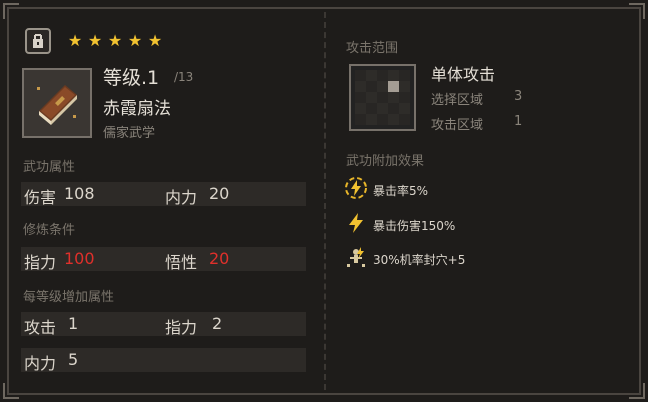 This screenshot has width=648, height=402. I want to click on effect-text: 暴击率5%, so click(401, 191).